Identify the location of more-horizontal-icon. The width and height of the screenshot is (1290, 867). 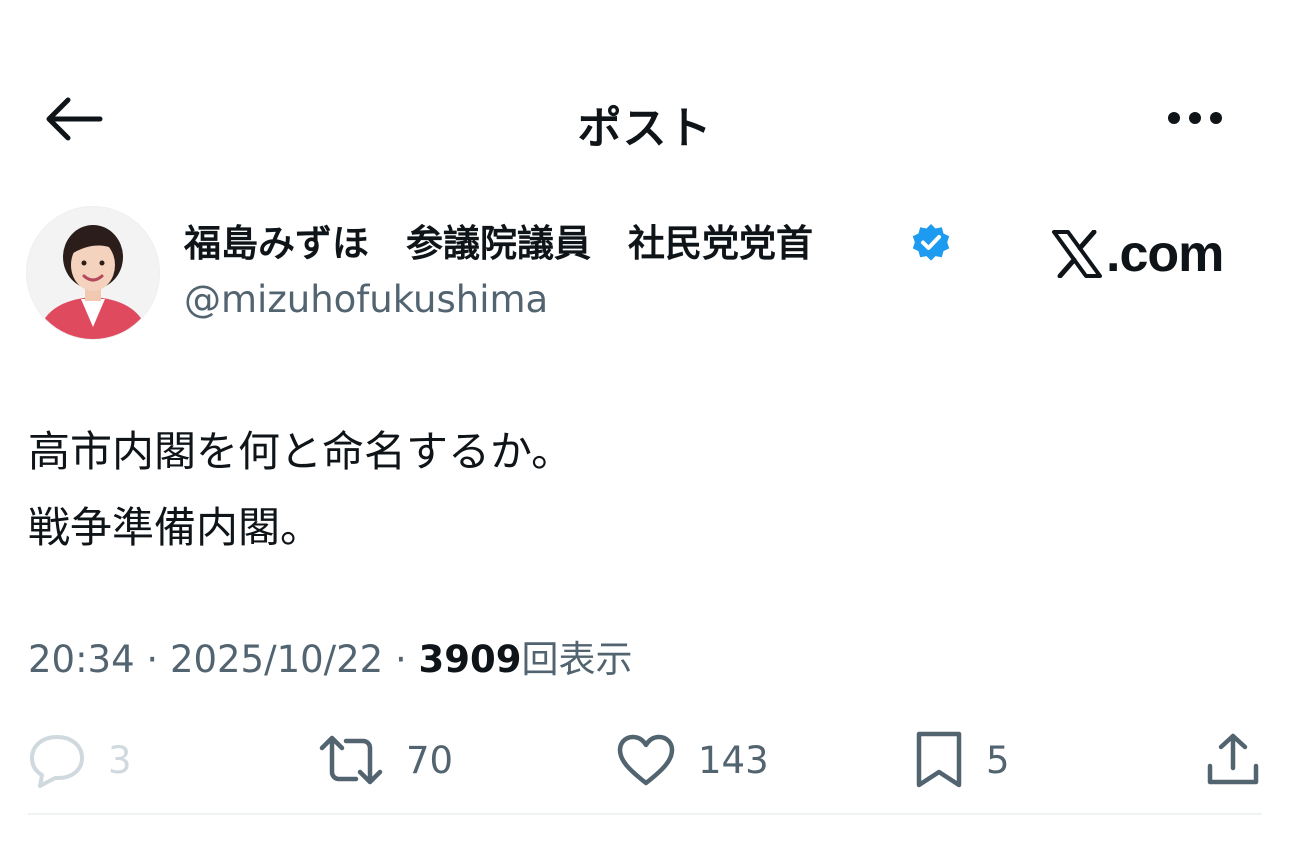
(1195, 118).